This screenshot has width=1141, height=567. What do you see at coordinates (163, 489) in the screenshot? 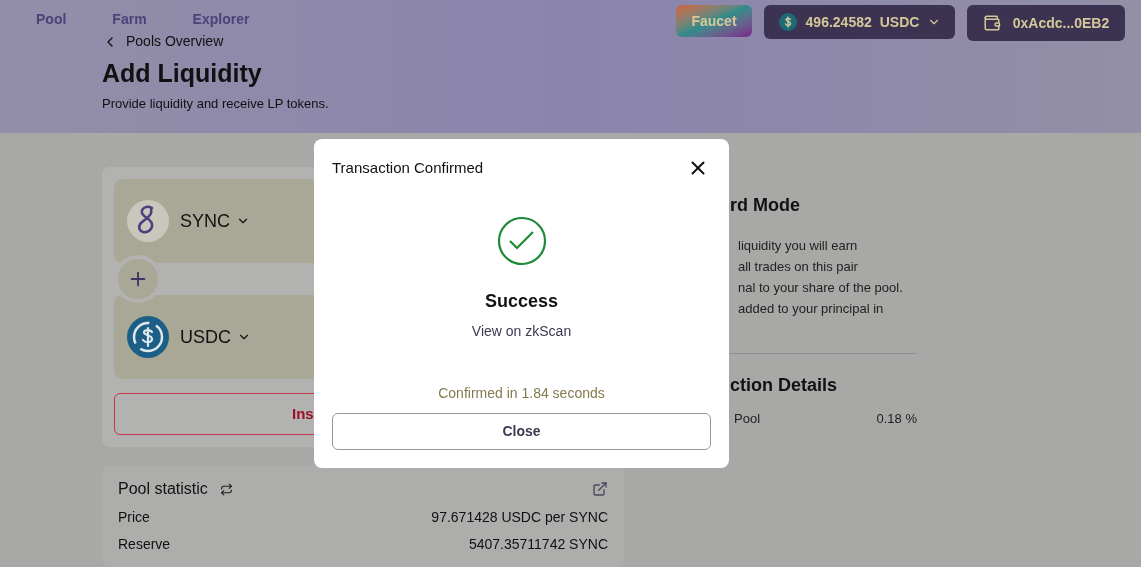
I see `card-title: Pool statistic` at bounding box center [163, 489].